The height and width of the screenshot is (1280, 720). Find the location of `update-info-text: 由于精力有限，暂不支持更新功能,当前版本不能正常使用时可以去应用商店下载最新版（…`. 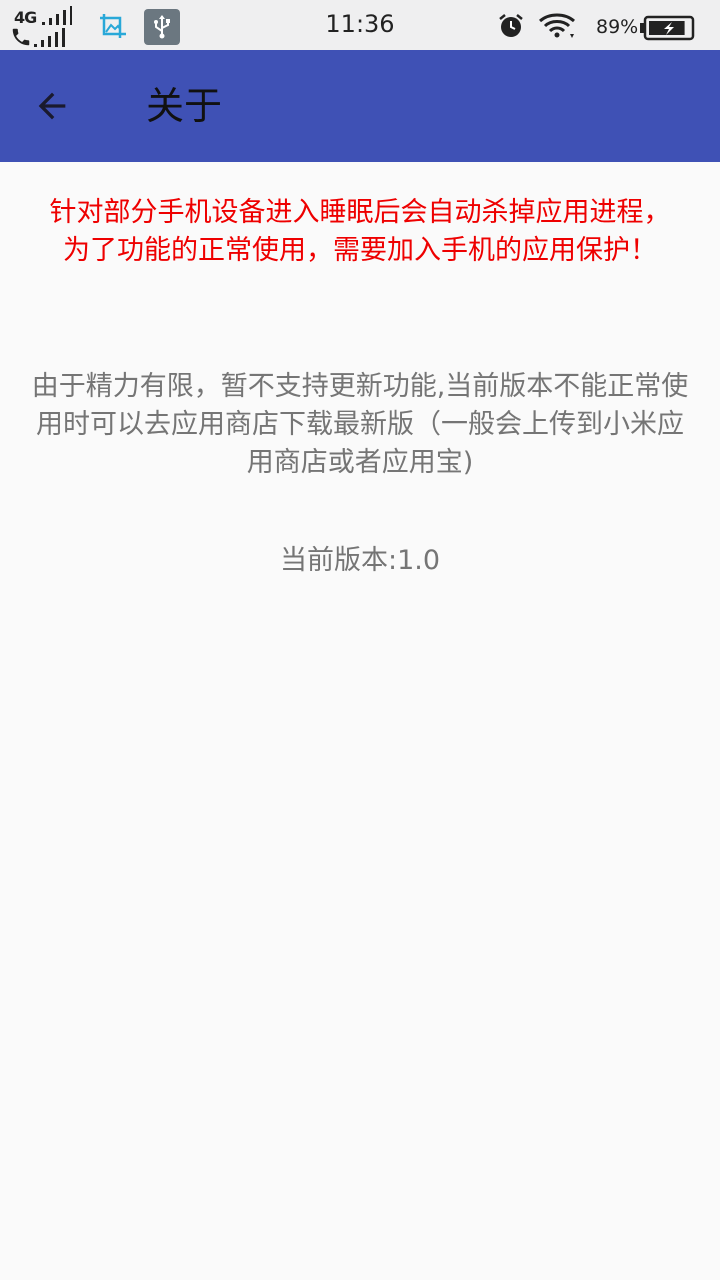

update-info-text: 由于精力有限，暂不支持更新功能,当前版本不能正常使用时可以去应用商店下载最新版（… is located at coordinates (360, 424).